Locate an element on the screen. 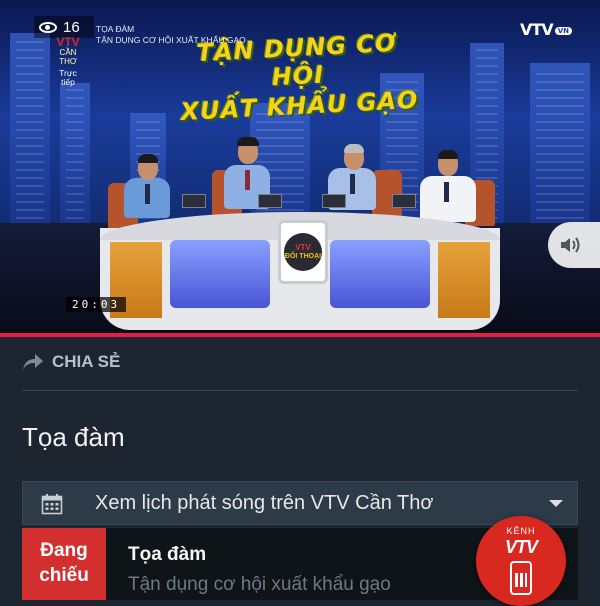 The image size is (600, 606). now-playing-title: Tọa đàm is located at coordinates (167, 554).